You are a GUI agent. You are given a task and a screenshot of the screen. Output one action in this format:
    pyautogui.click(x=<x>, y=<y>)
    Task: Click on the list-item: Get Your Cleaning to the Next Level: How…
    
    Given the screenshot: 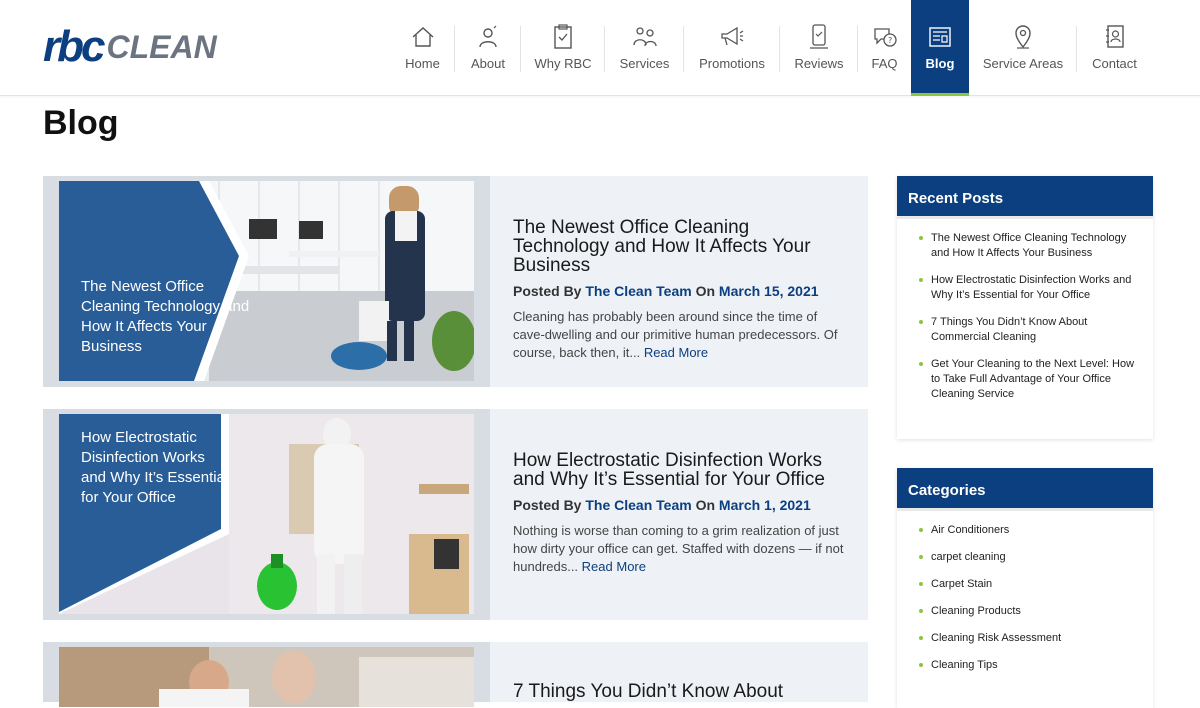 What is the action you would take?
    pyautogui.click(x=1029, y=379)
    